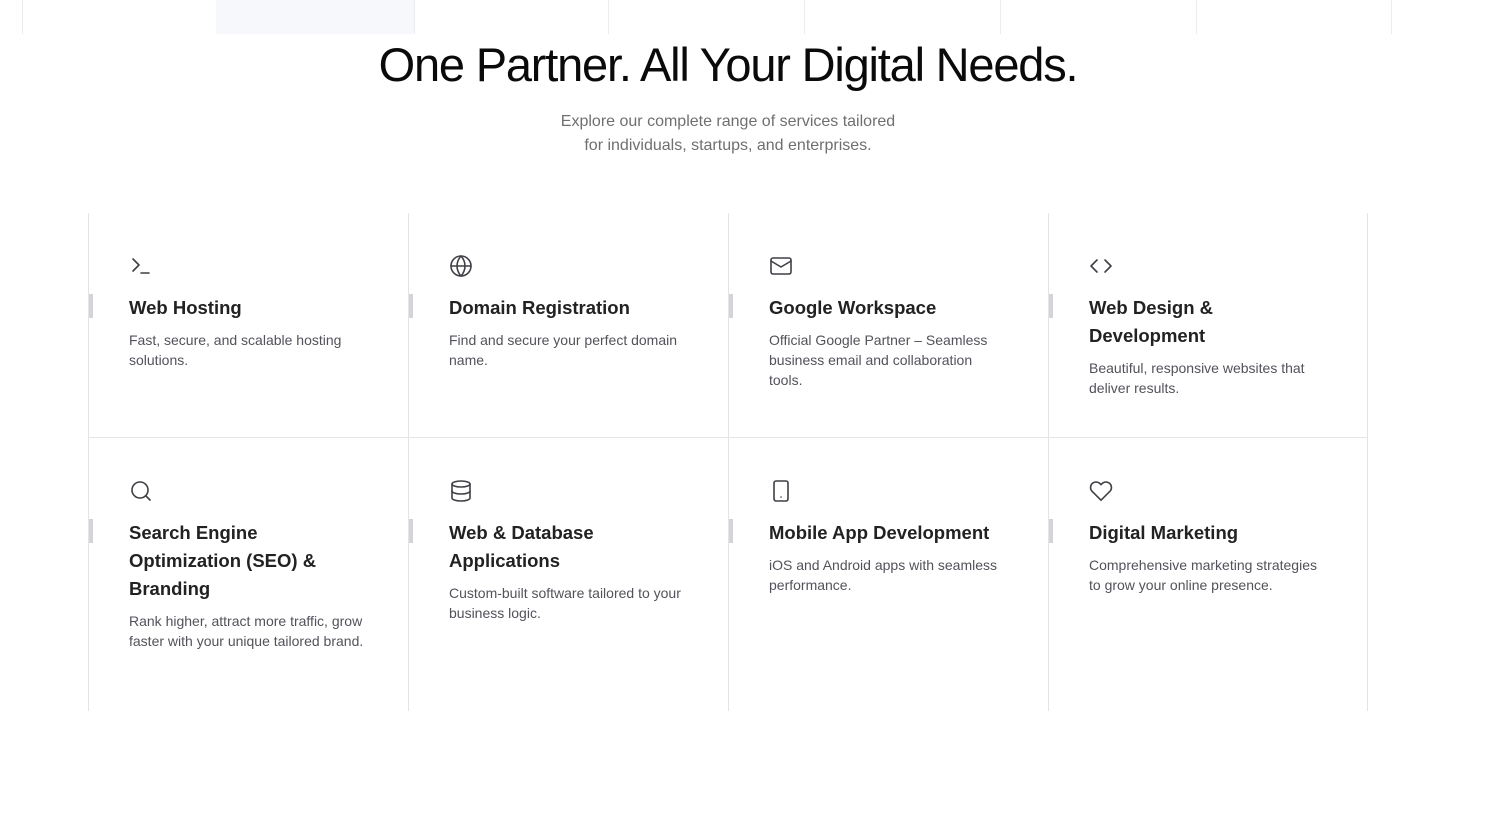 This screenshot has height=823, width=1490. Describe the element at coordinates (141, 491) in the screenshot. I see `search-icon` at that location.